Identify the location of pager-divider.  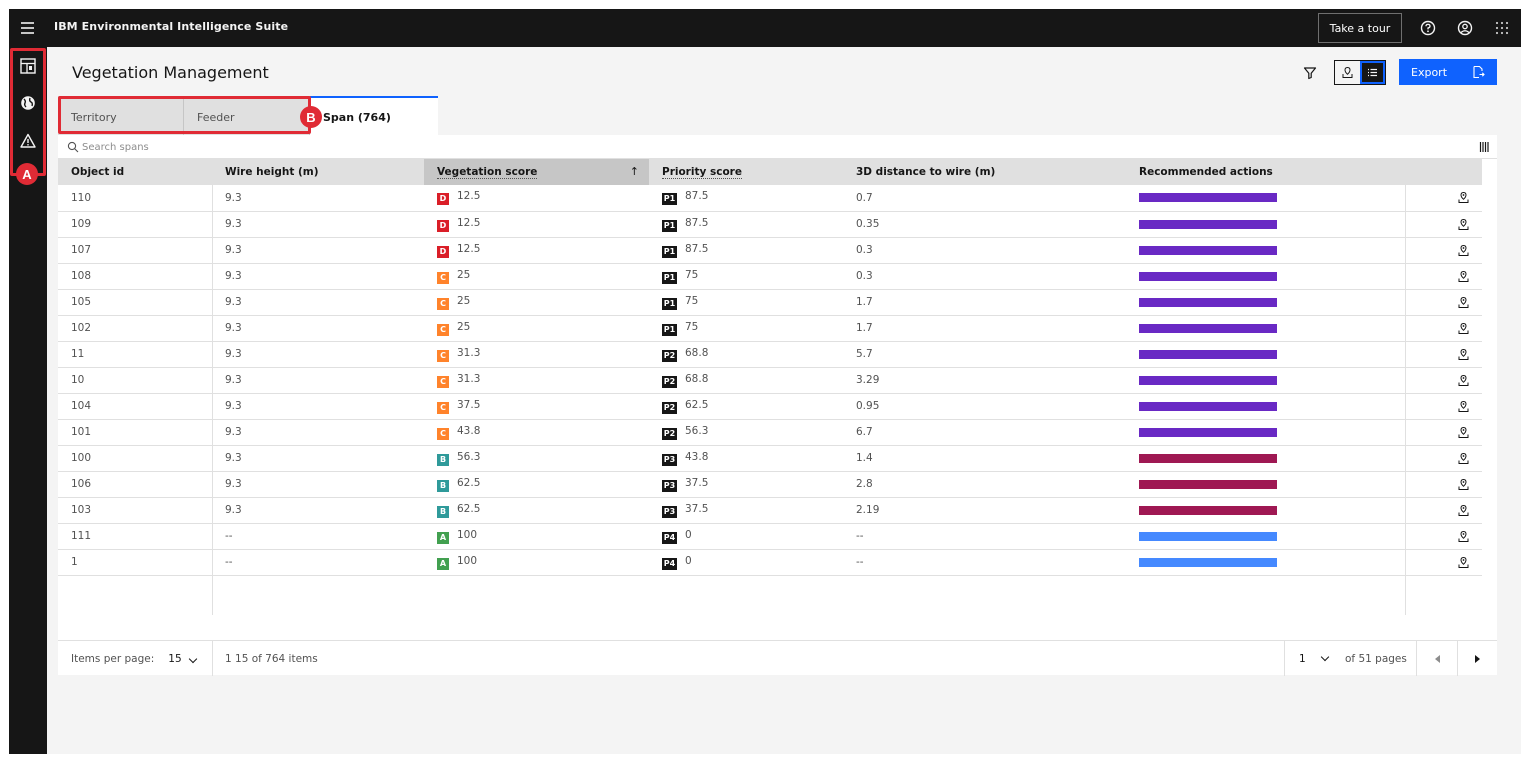
(212, 658).